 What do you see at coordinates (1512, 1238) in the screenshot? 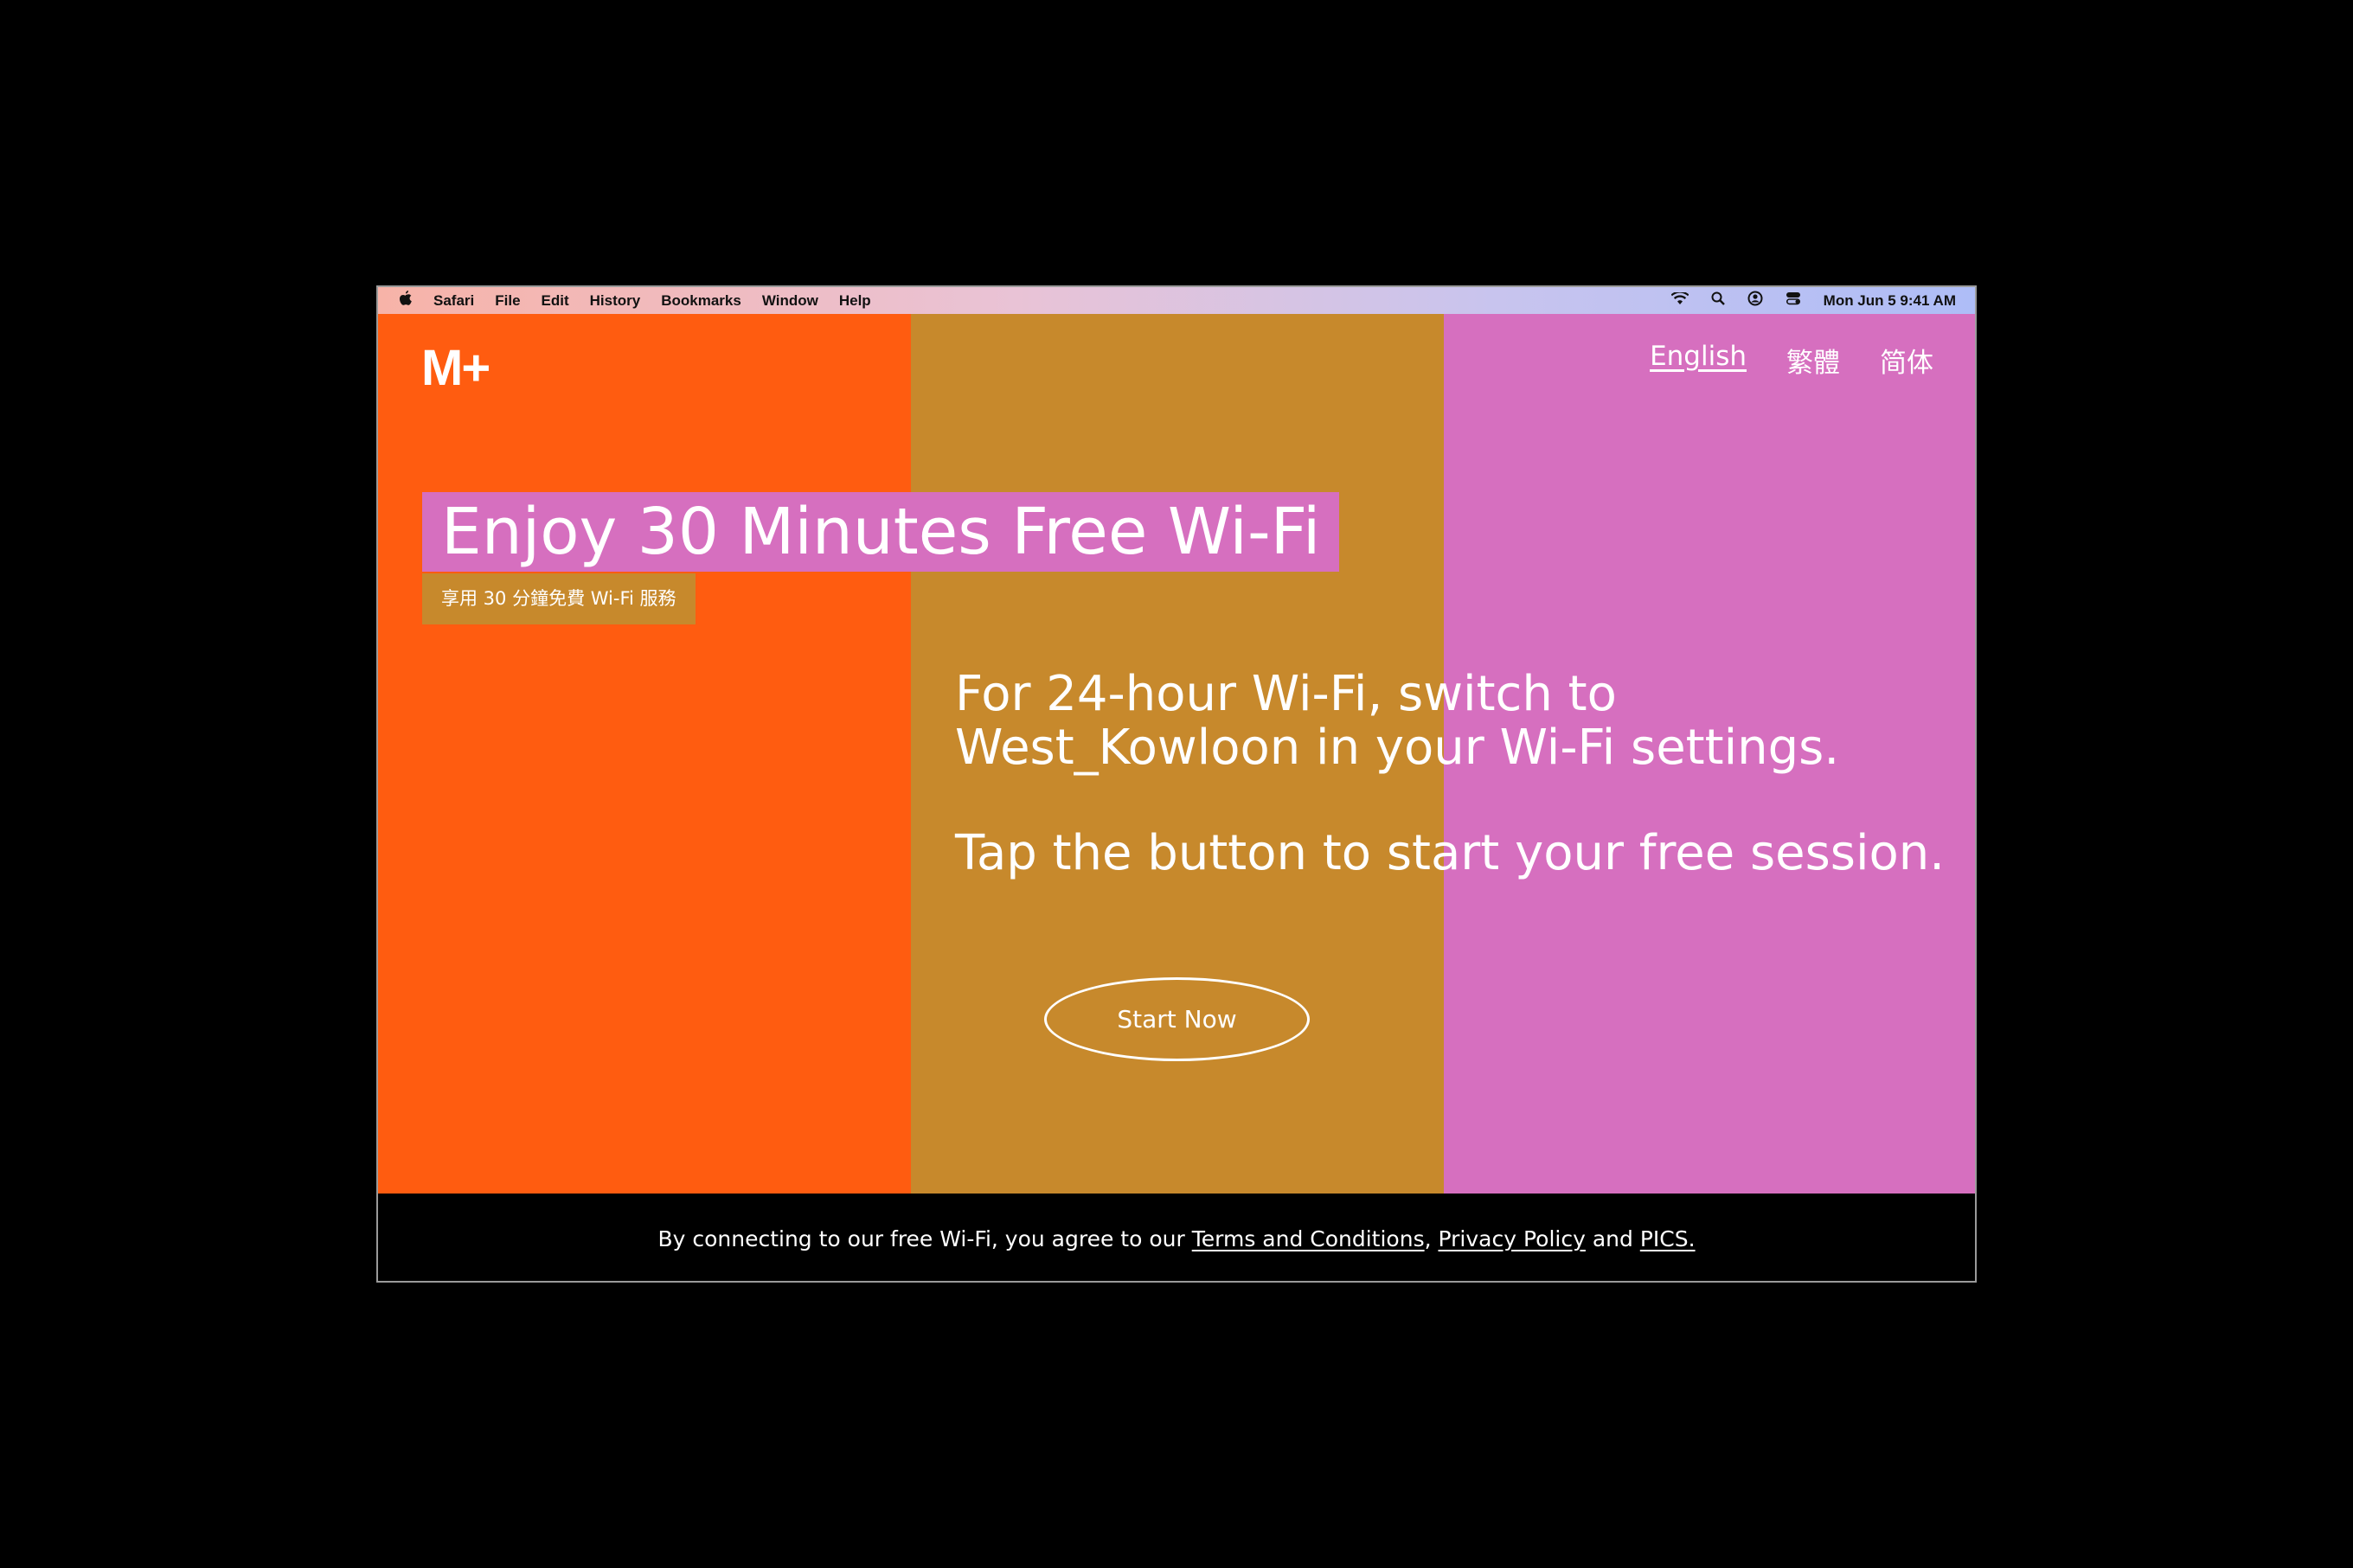
I see `privacy-policy-link: Privacy Policy` at bounding box center [1512, 1238].